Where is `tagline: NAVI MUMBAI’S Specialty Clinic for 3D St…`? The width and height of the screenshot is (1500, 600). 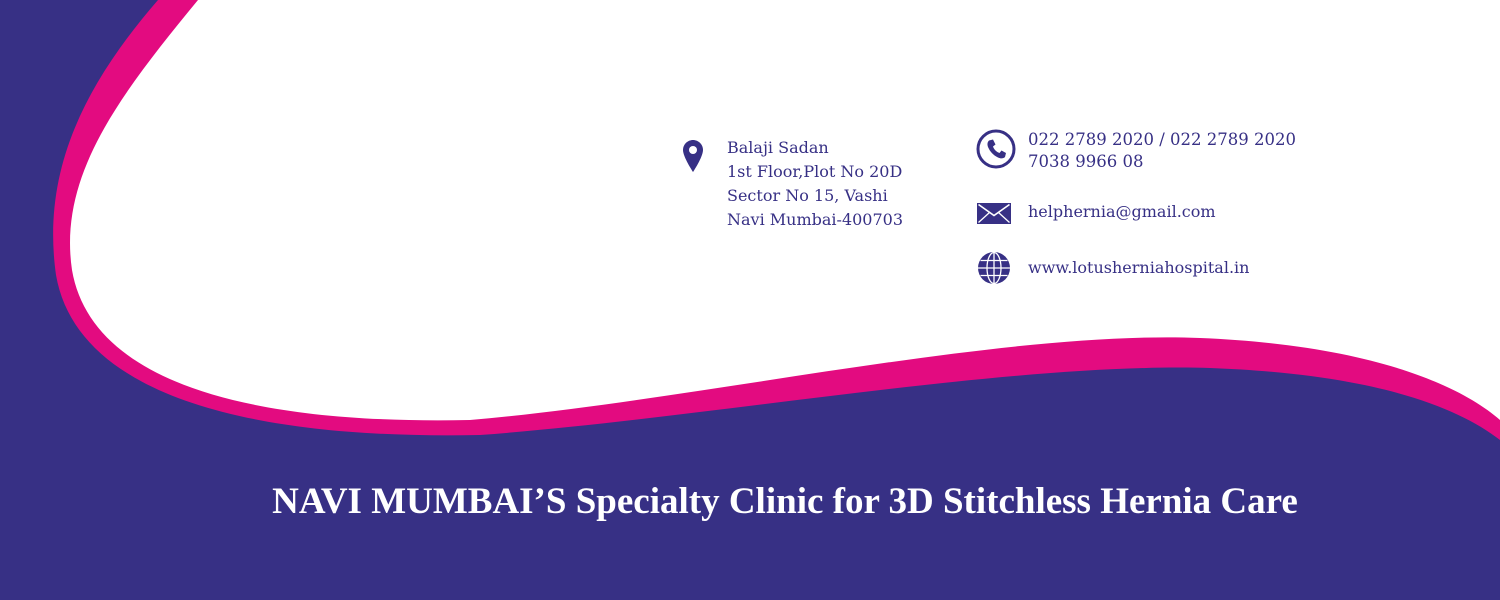 tagline: NAVI MUMBAI’S Specialty Clinic for 3D St… is located at coordinates (785, 501).